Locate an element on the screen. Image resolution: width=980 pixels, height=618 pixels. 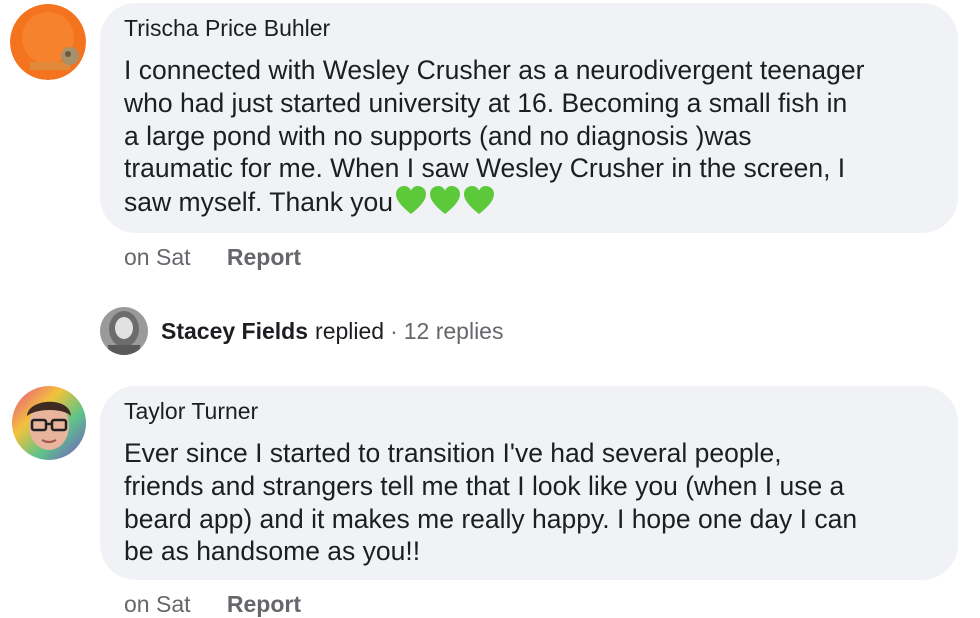
replier-name: Stacey Fields is located at coordinates (234, 331).